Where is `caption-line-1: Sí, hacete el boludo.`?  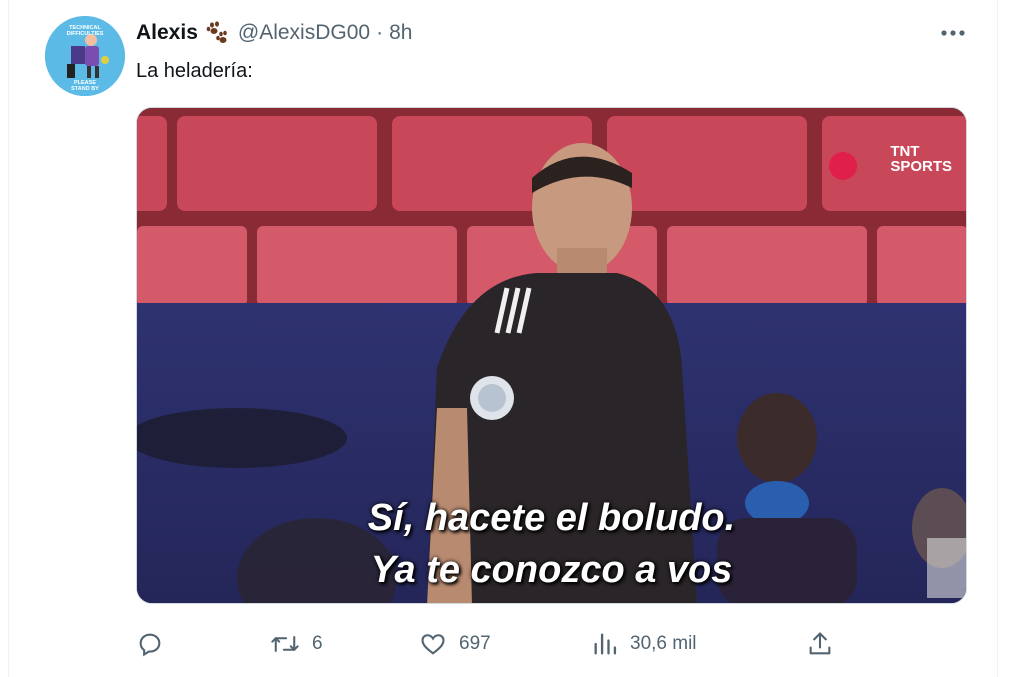
caption-line-1: Sí, hacete el boludo. is located at coordinates (551, 518).